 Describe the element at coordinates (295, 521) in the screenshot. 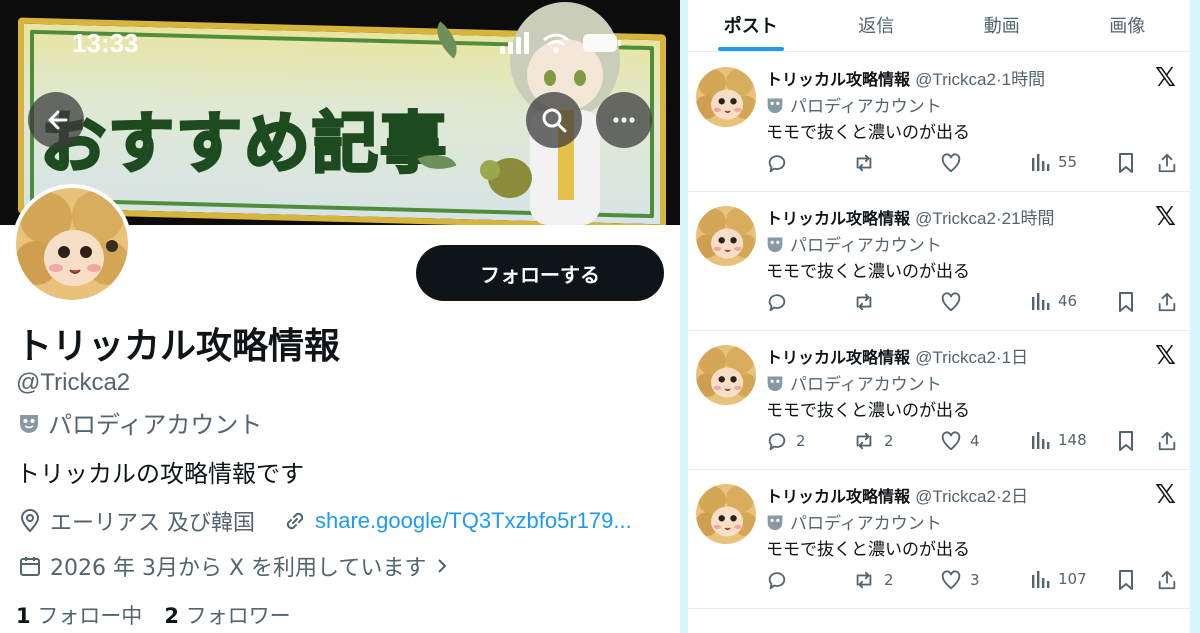

I see `link-icon` at that location.